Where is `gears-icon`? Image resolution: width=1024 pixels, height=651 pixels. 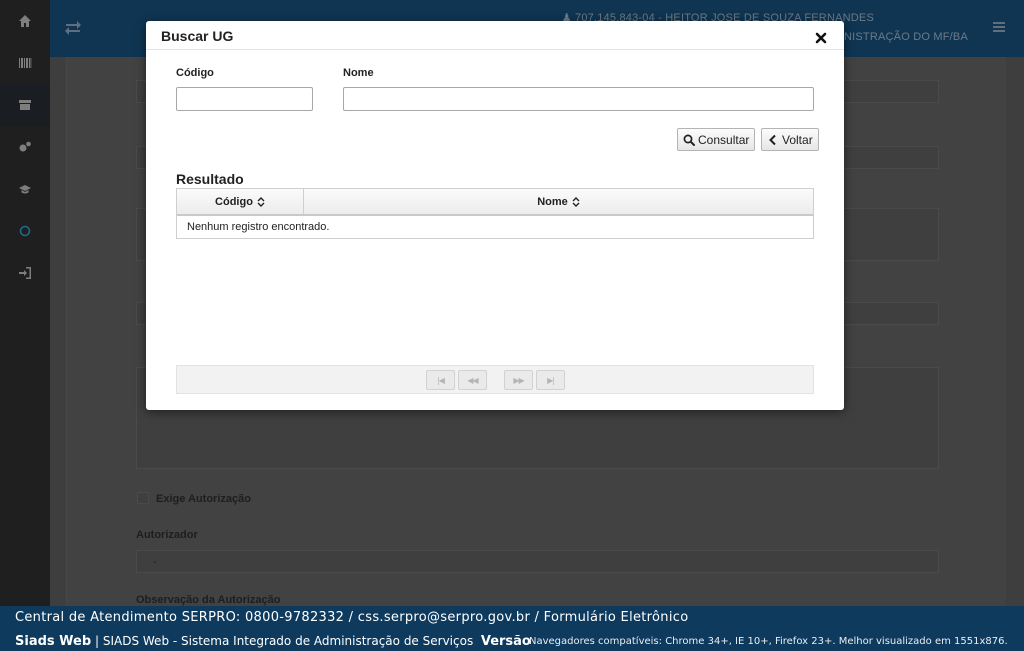 gears-icon is located at coordinates (25, 147).